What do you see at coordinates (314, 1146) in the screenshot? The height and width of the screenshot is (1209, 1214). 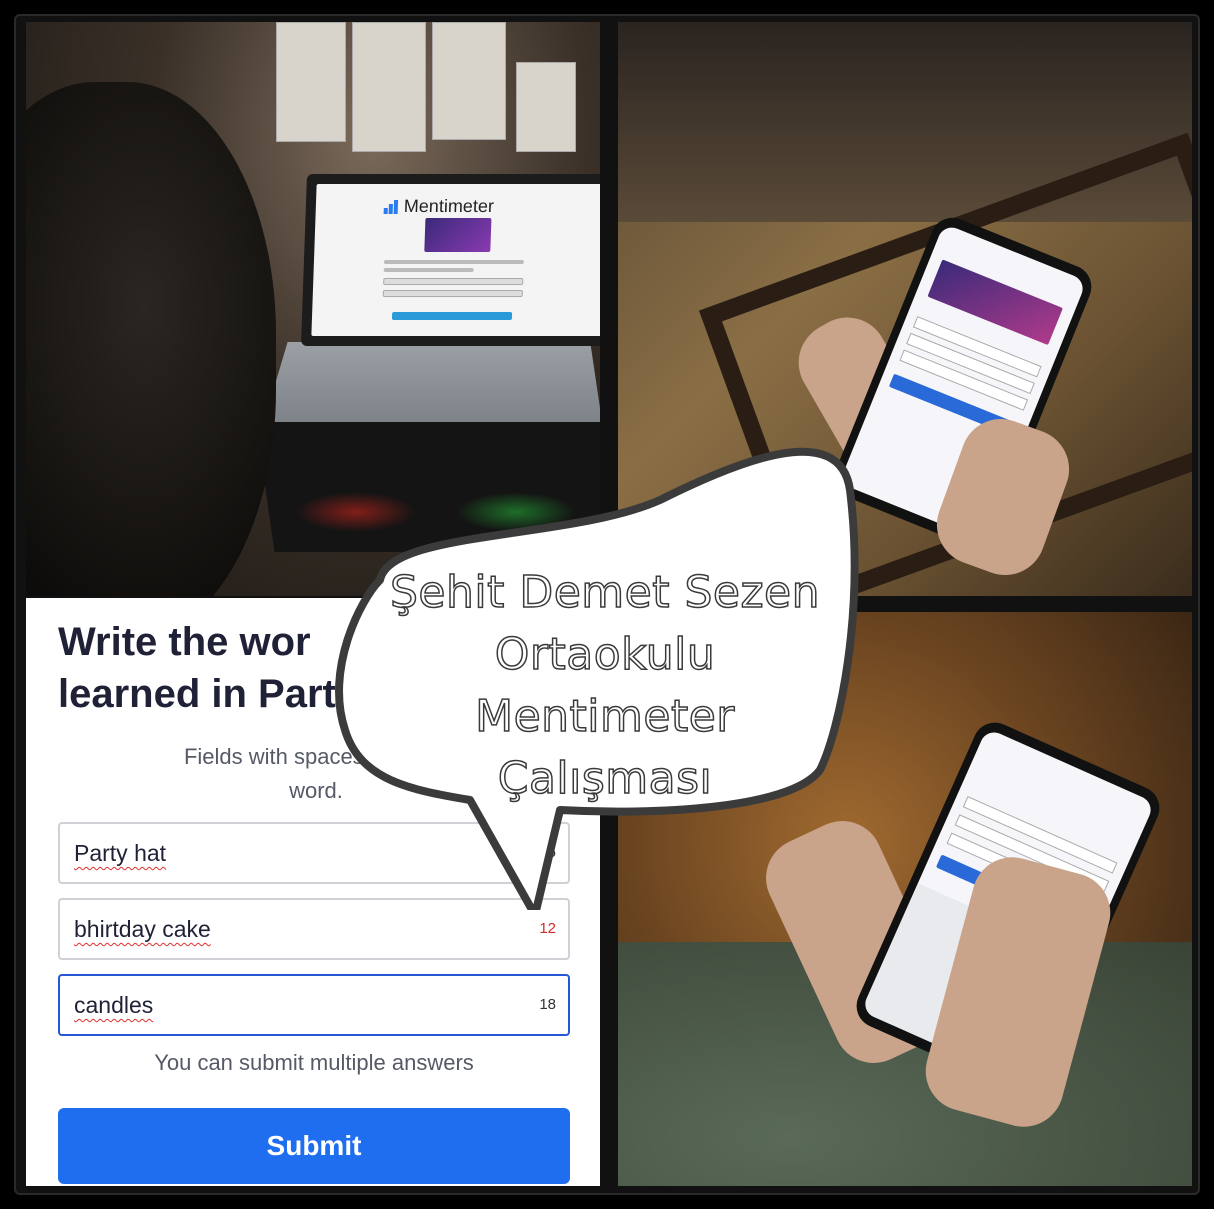 I see `submit-button: Submit` at bounding box center [314, 1146].